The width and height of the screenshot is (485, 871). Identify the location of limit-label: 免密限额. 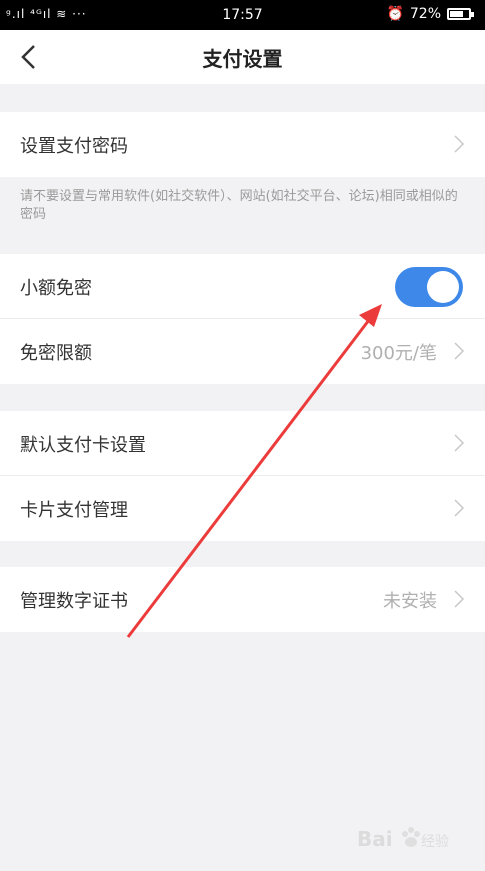
(56, 353).